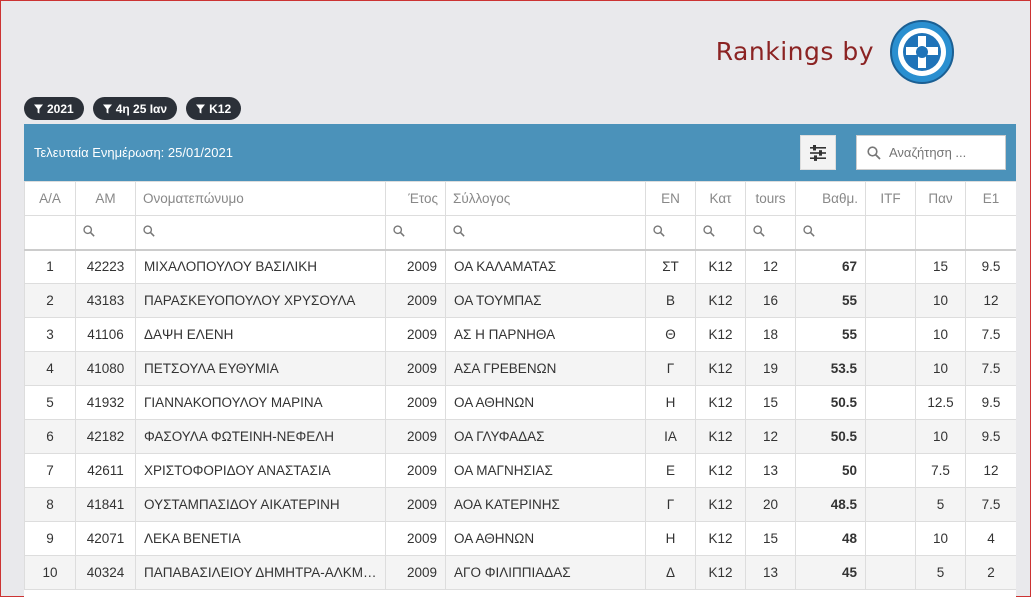 The height and width of the screenshot is (597, 1031). Describe the element at coordinates (830, 504) in the screenshot. I see `cell-points: 48.5` at that location.